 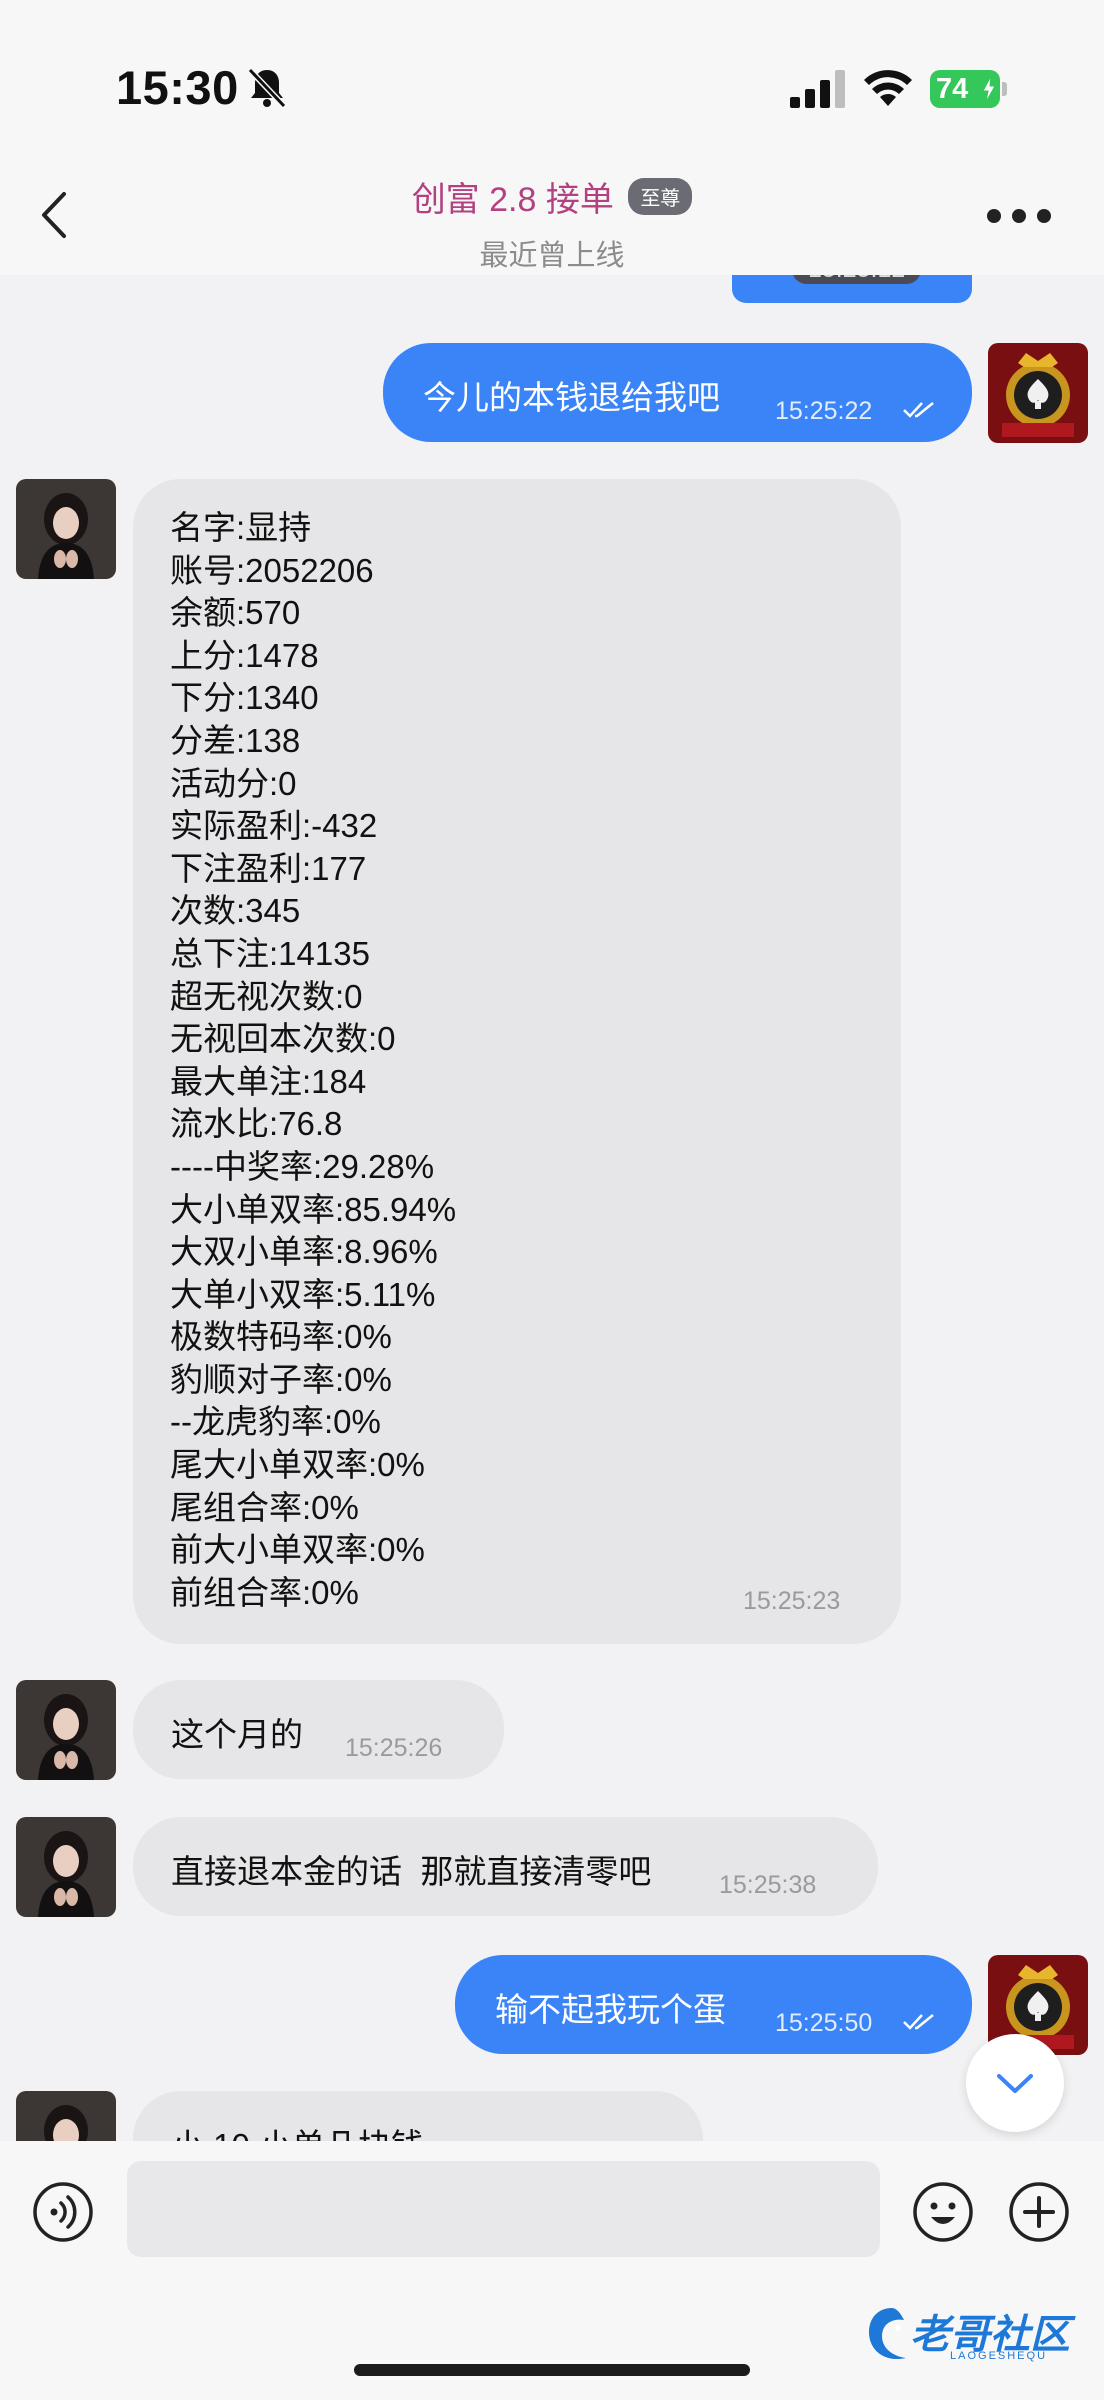 I want to click on status-bar: 15:30 74, so click(x=552, y=75).